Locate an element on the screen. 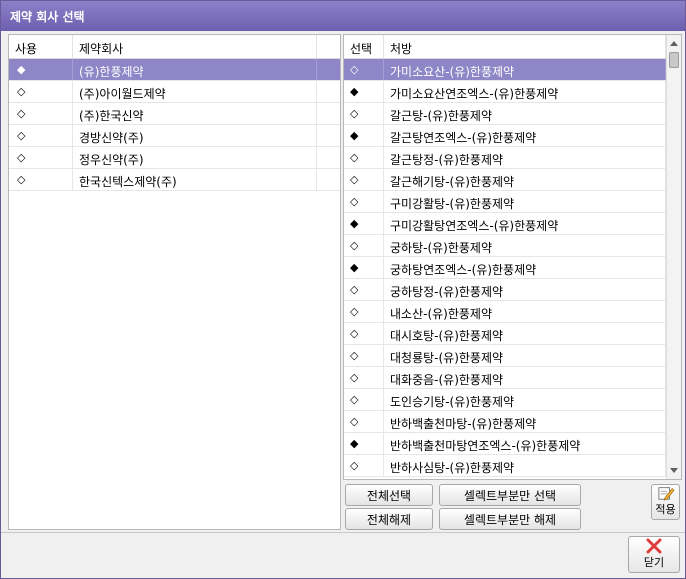 This screenshot has height=579, width=686. prescription-row: ◆ 구미강활탕연조엑스-(유)한풍제약 is located at coordinates (512, 224).